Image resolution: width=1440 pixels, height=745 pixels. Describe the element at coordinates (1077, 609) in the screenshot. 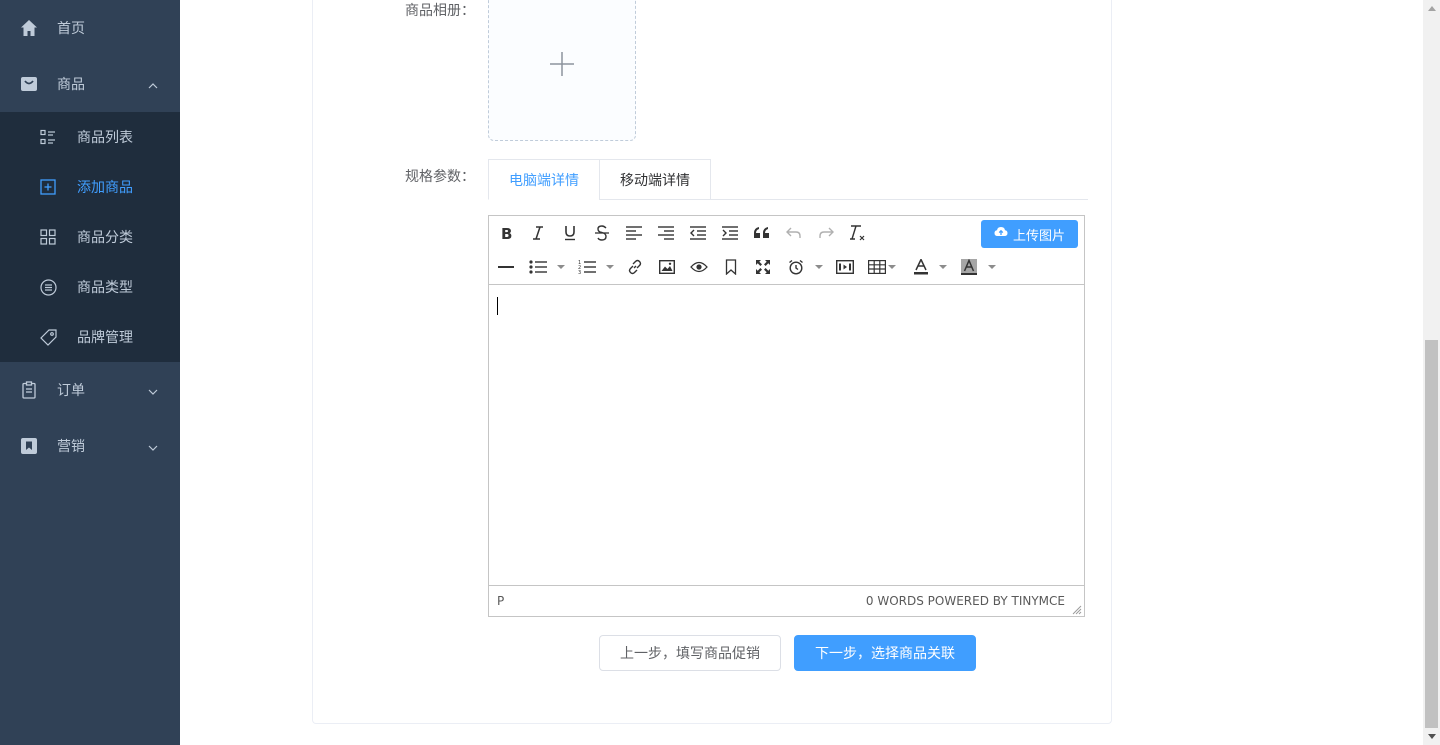

I see `resize-handle-icon` at that location.